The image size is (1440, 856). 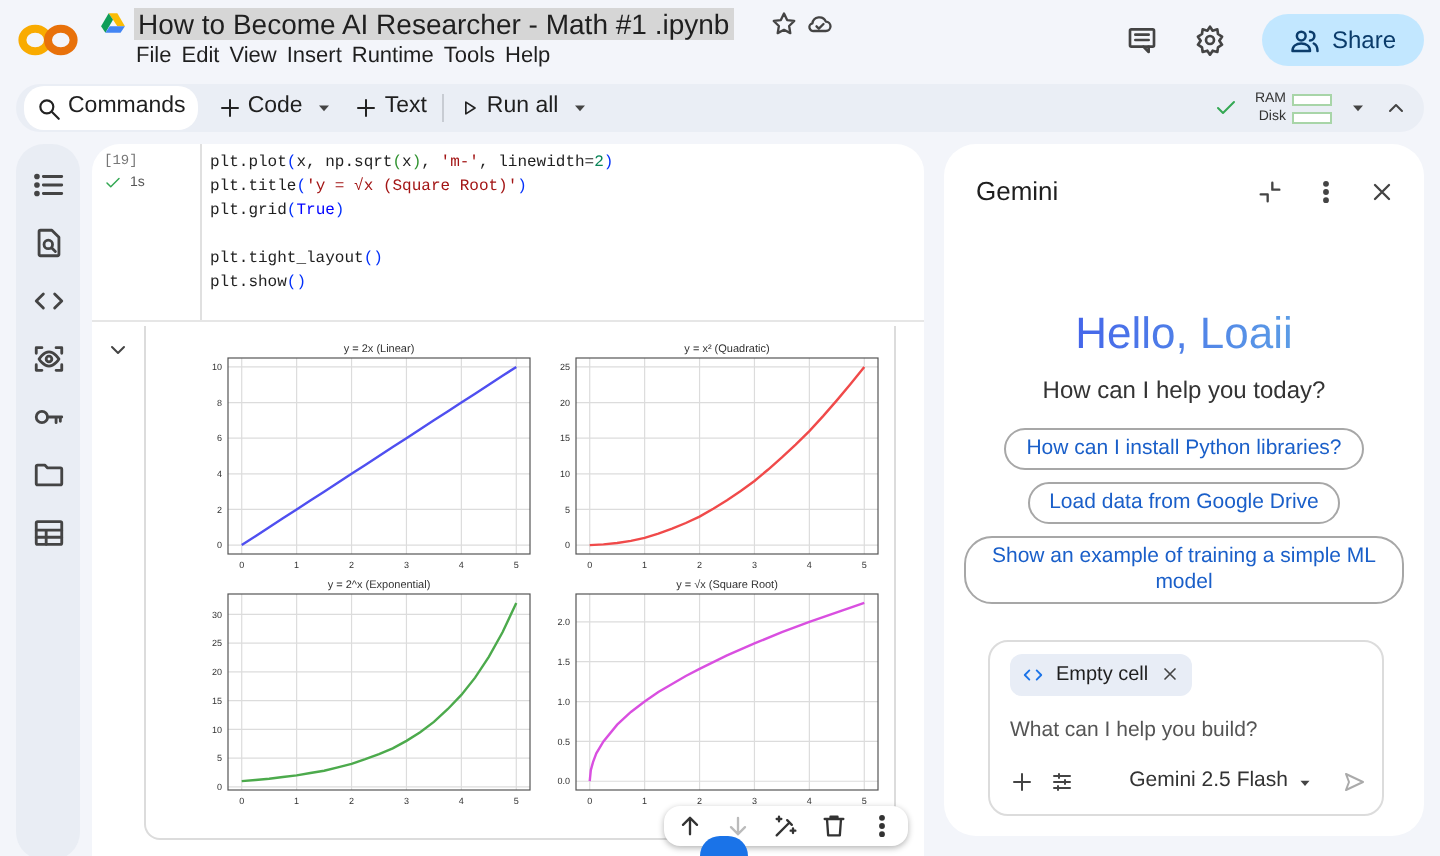 What do you see at coordinates (1141, 40) in the screenshot?
I see `comment-icon` at bounding box center [1141, 40].